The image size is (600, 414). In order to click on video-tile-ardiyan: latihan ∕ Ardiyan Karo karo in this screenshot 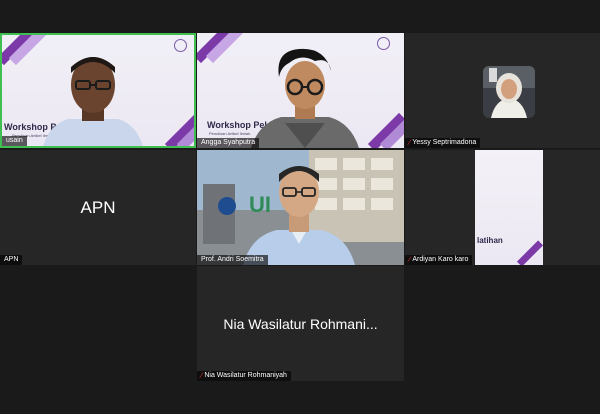, I will do `click(502, 207)`.